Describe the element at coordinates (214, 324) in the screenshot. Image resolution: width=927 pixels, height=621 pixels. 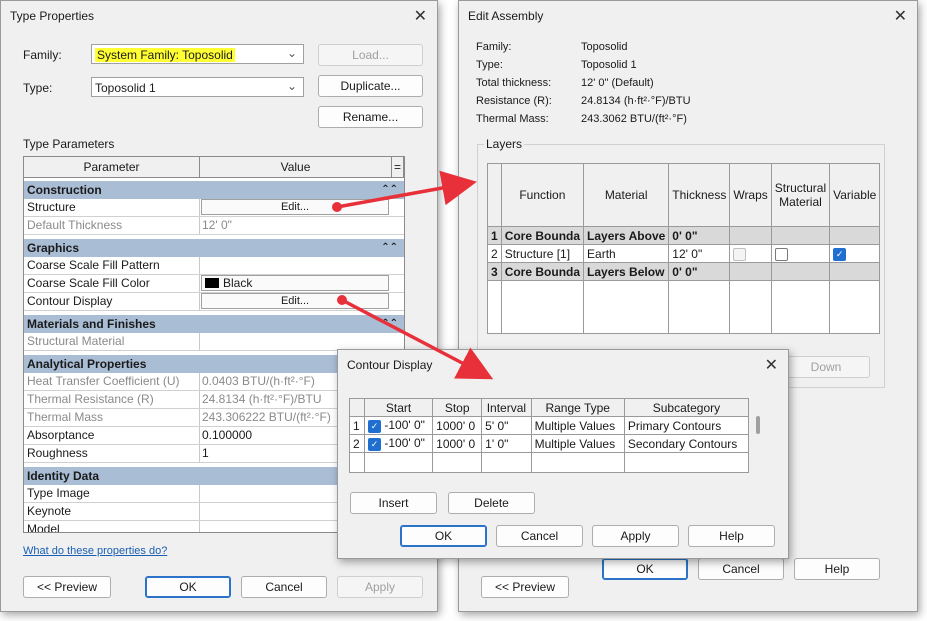
I see `group-materials: Materials and Finishes ⌃⌃` at that location.